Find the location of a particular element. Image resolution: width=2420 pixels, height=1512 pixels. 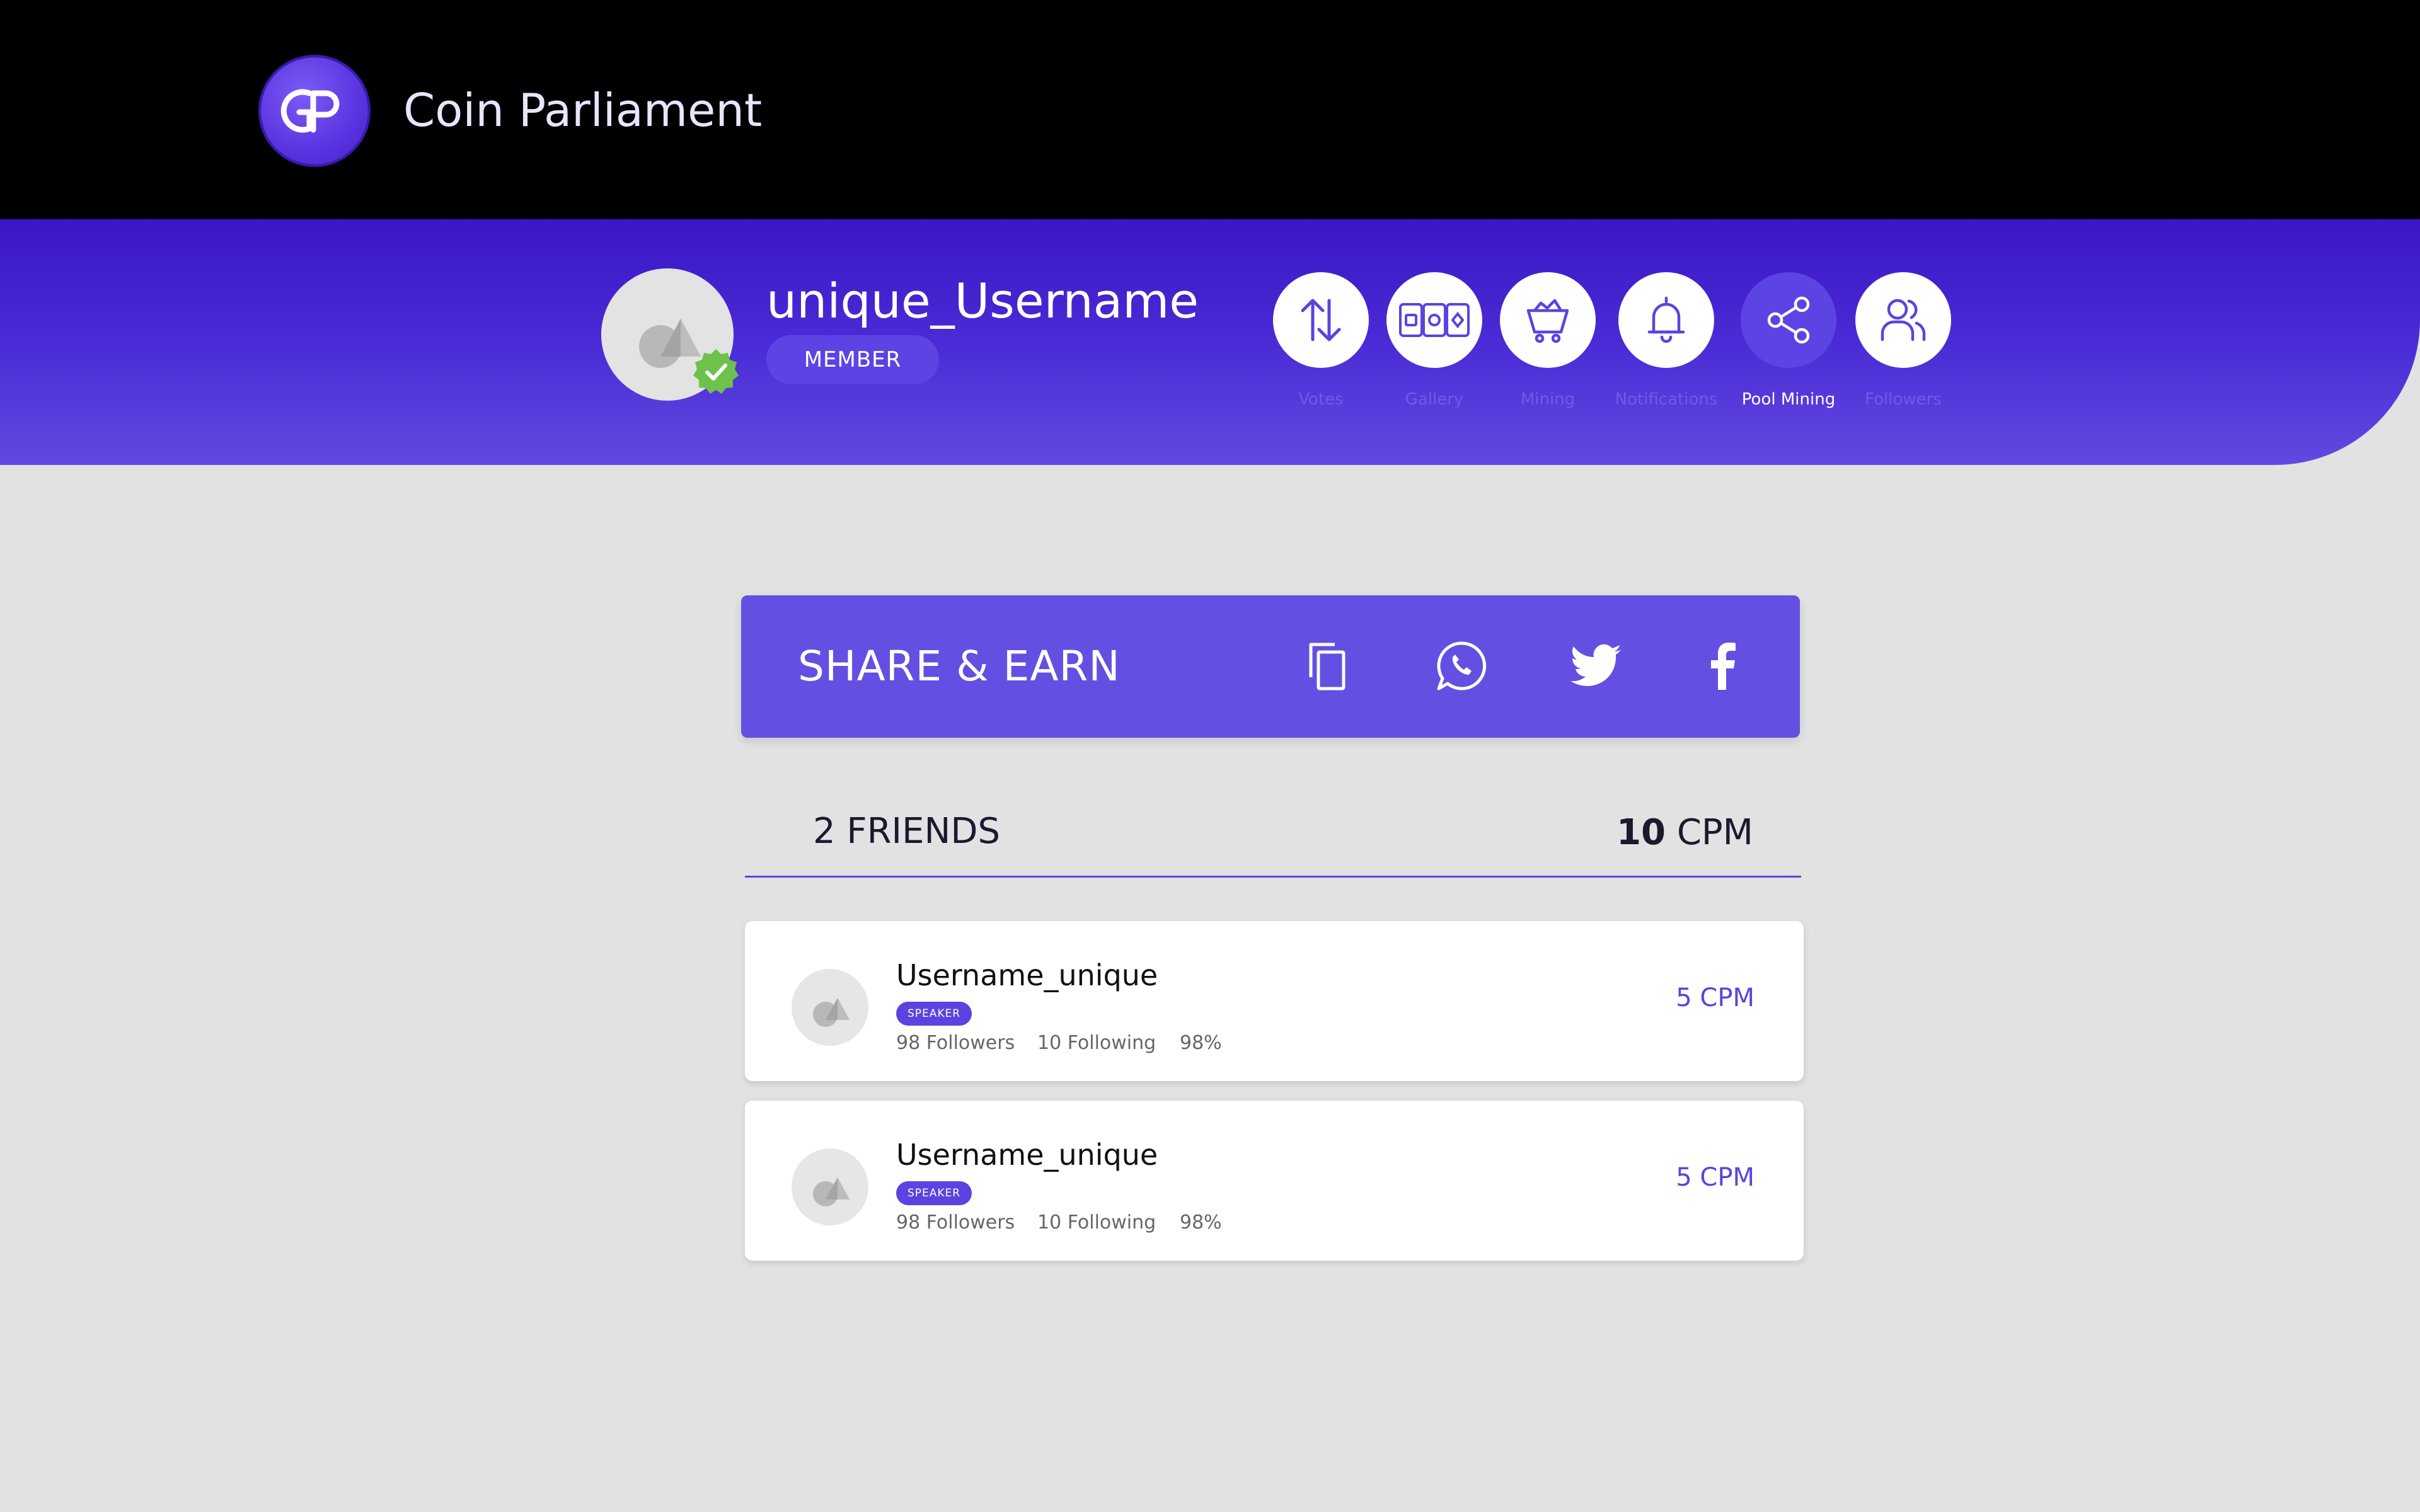

nav-mining-button is located at coordinates (1548, 320).